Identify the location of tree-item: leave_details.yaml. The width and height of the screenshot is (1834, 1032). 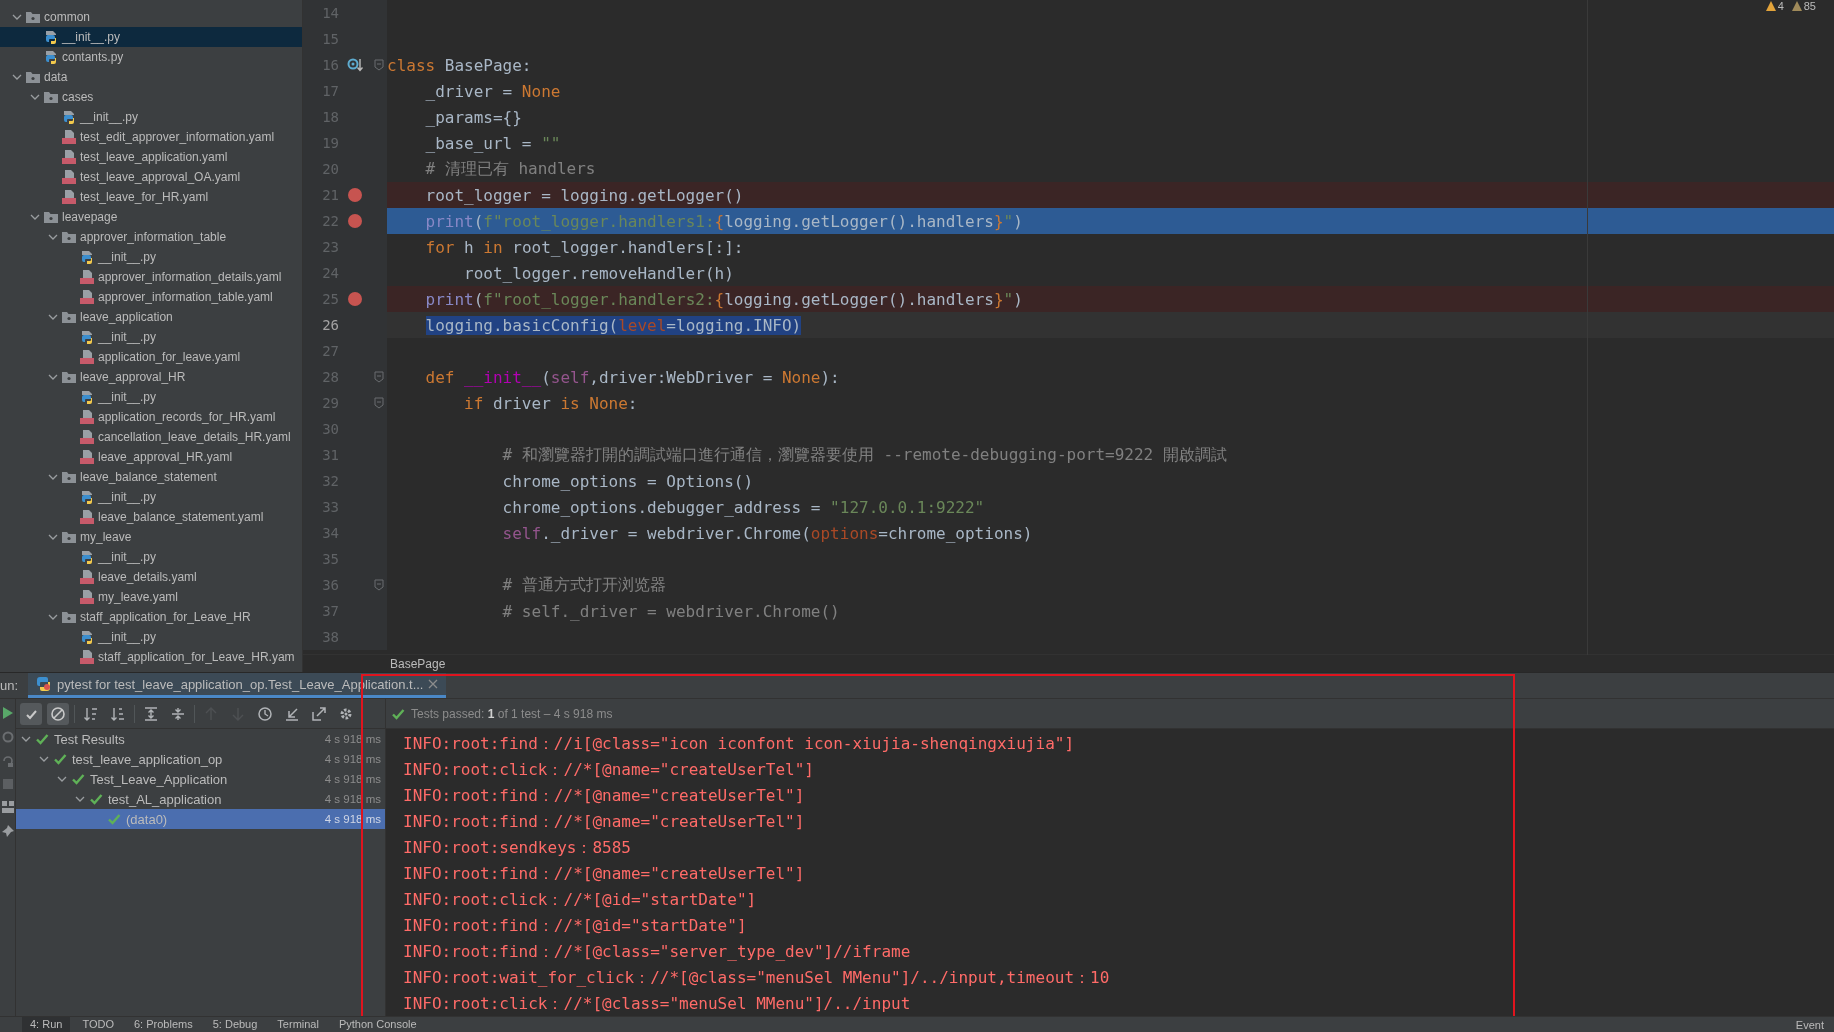
(151, 577).